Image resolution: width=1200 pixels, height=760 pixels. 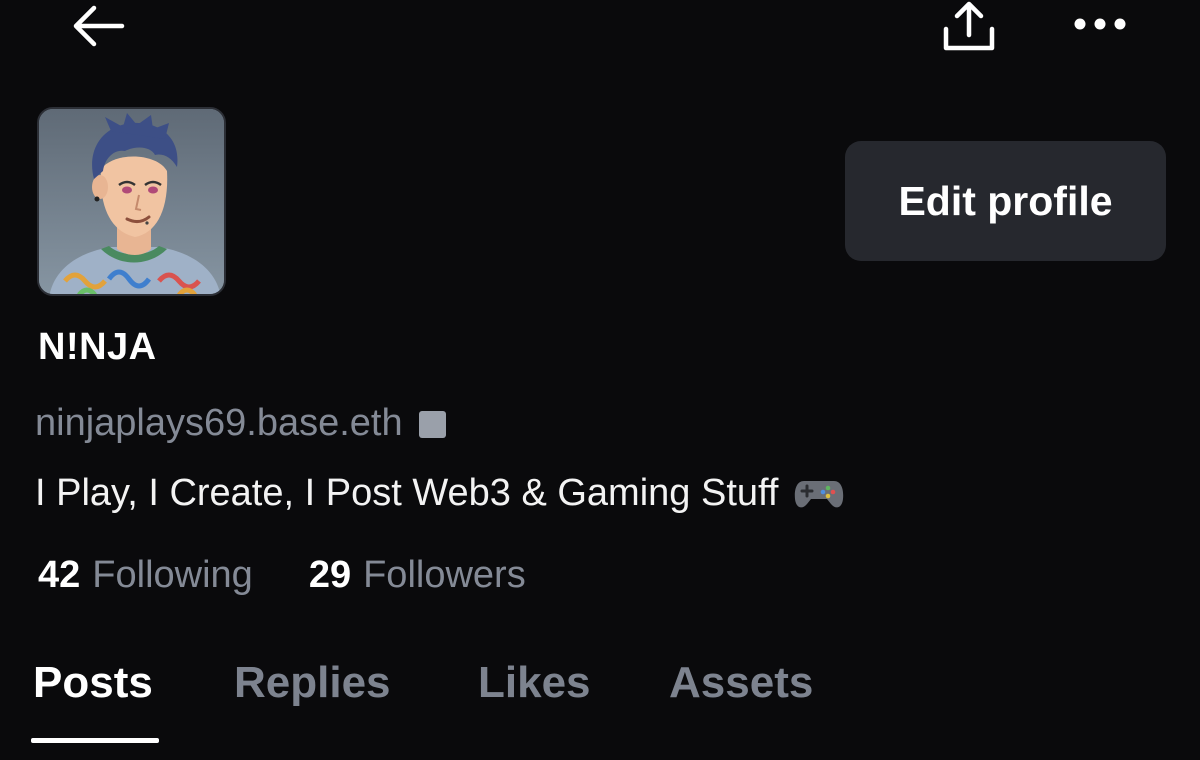 I want to click on avatar-illustration, so click(x=131, y=201).